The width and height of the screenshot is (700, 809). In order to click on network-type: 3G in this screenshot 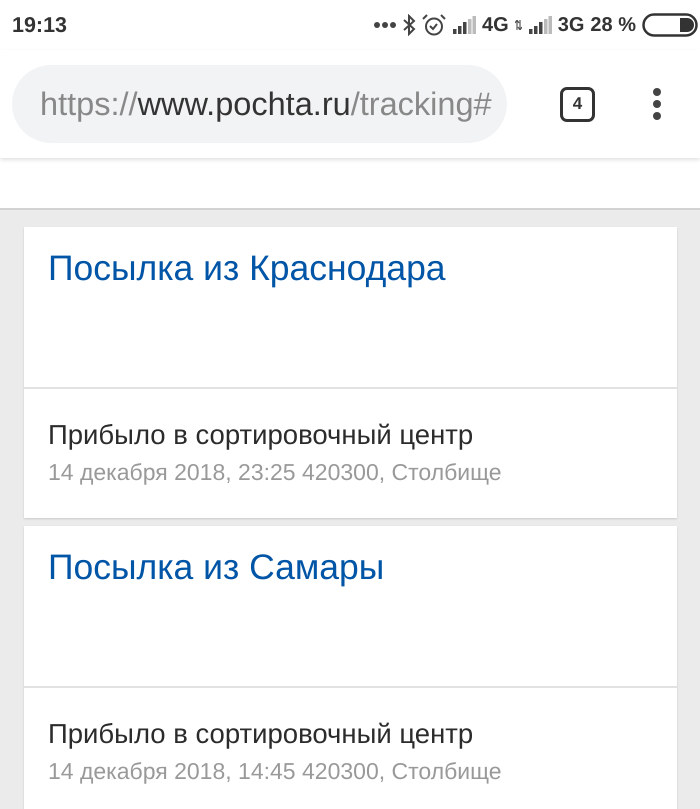, I will do `click(571, 25)`.